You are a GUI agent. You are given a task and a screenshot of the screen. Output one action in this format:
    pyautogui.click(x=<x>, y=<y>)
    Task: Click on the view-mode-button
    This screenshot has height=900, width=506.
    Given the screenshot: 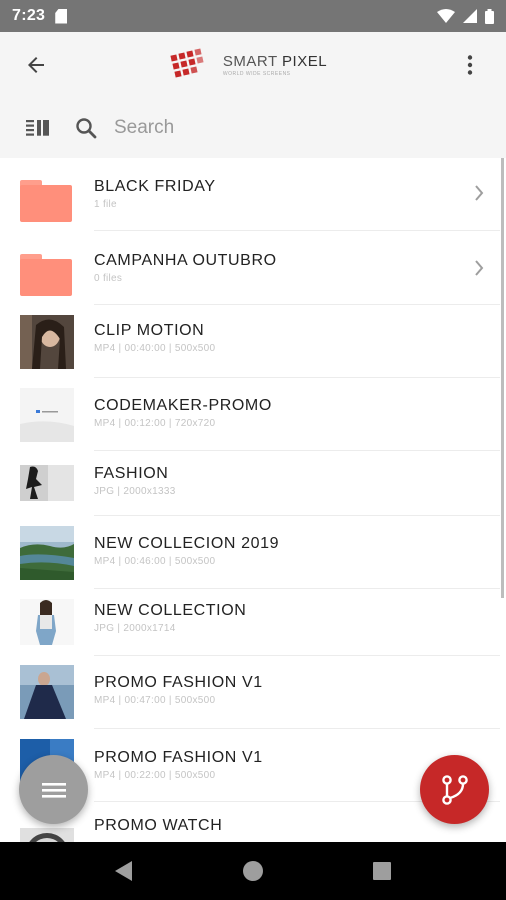 What is the action you would take?
    pyautogui.click(x=38, y=128)
    